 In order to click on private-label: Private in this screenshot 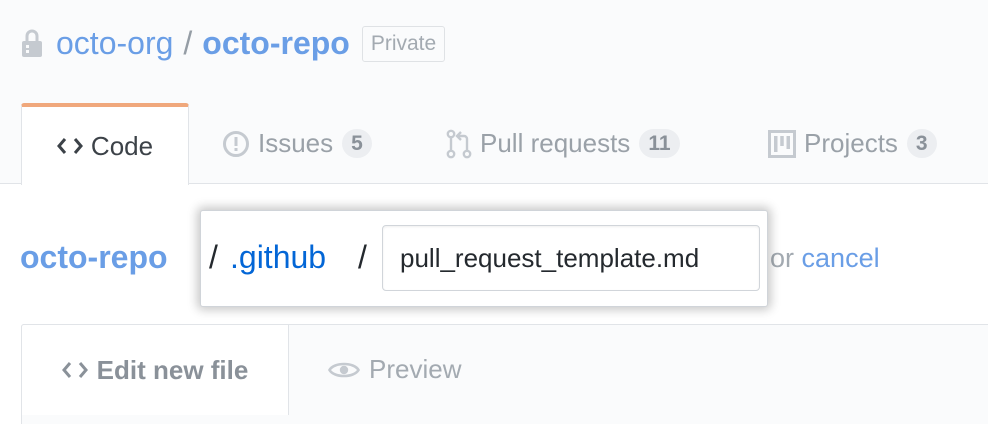, I will do `click(403, 44)`.